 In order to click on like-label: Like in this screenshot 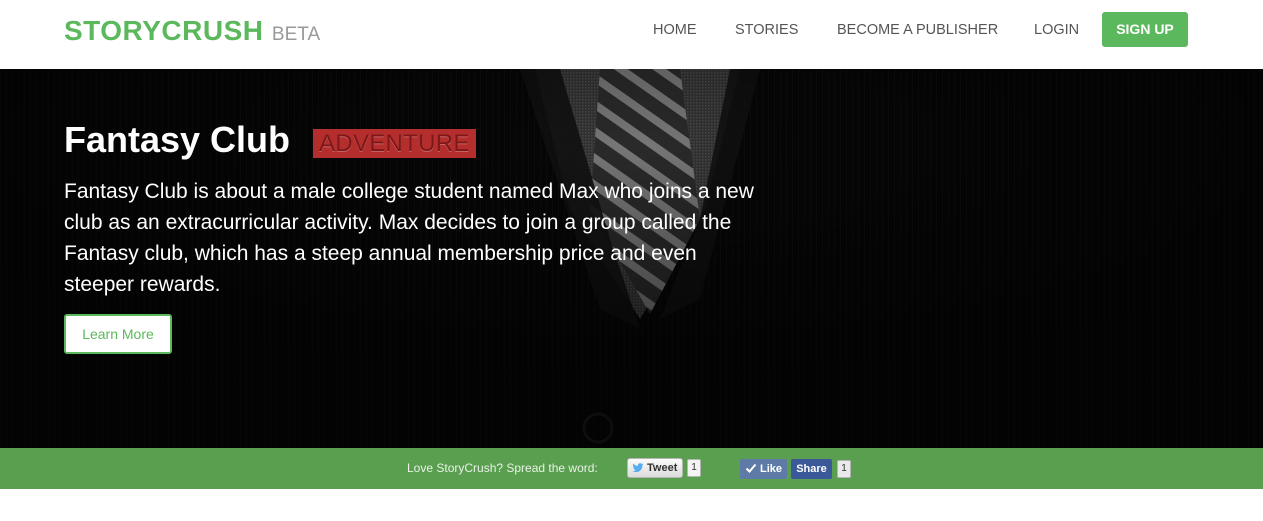, I will do `click(771, 469)`.